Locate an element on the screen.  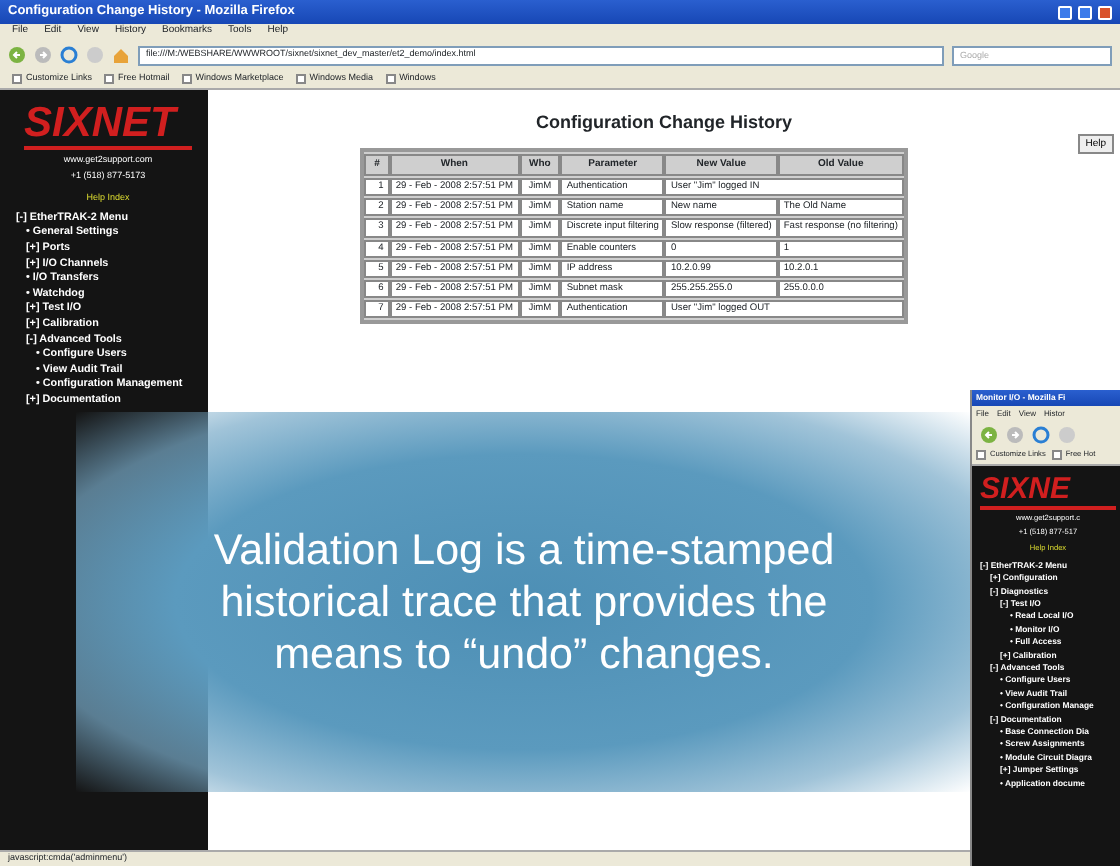
logo: SIXNE is located at coordinates (1048, 492).